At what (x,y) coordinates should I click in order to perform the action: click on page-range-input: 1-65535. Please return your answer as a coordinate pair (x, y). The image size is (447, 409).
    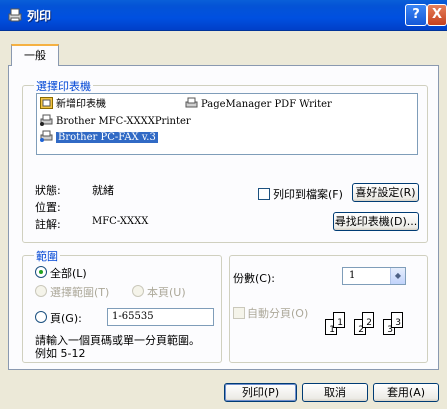
    Looking at the image, I should click on (160, 317).